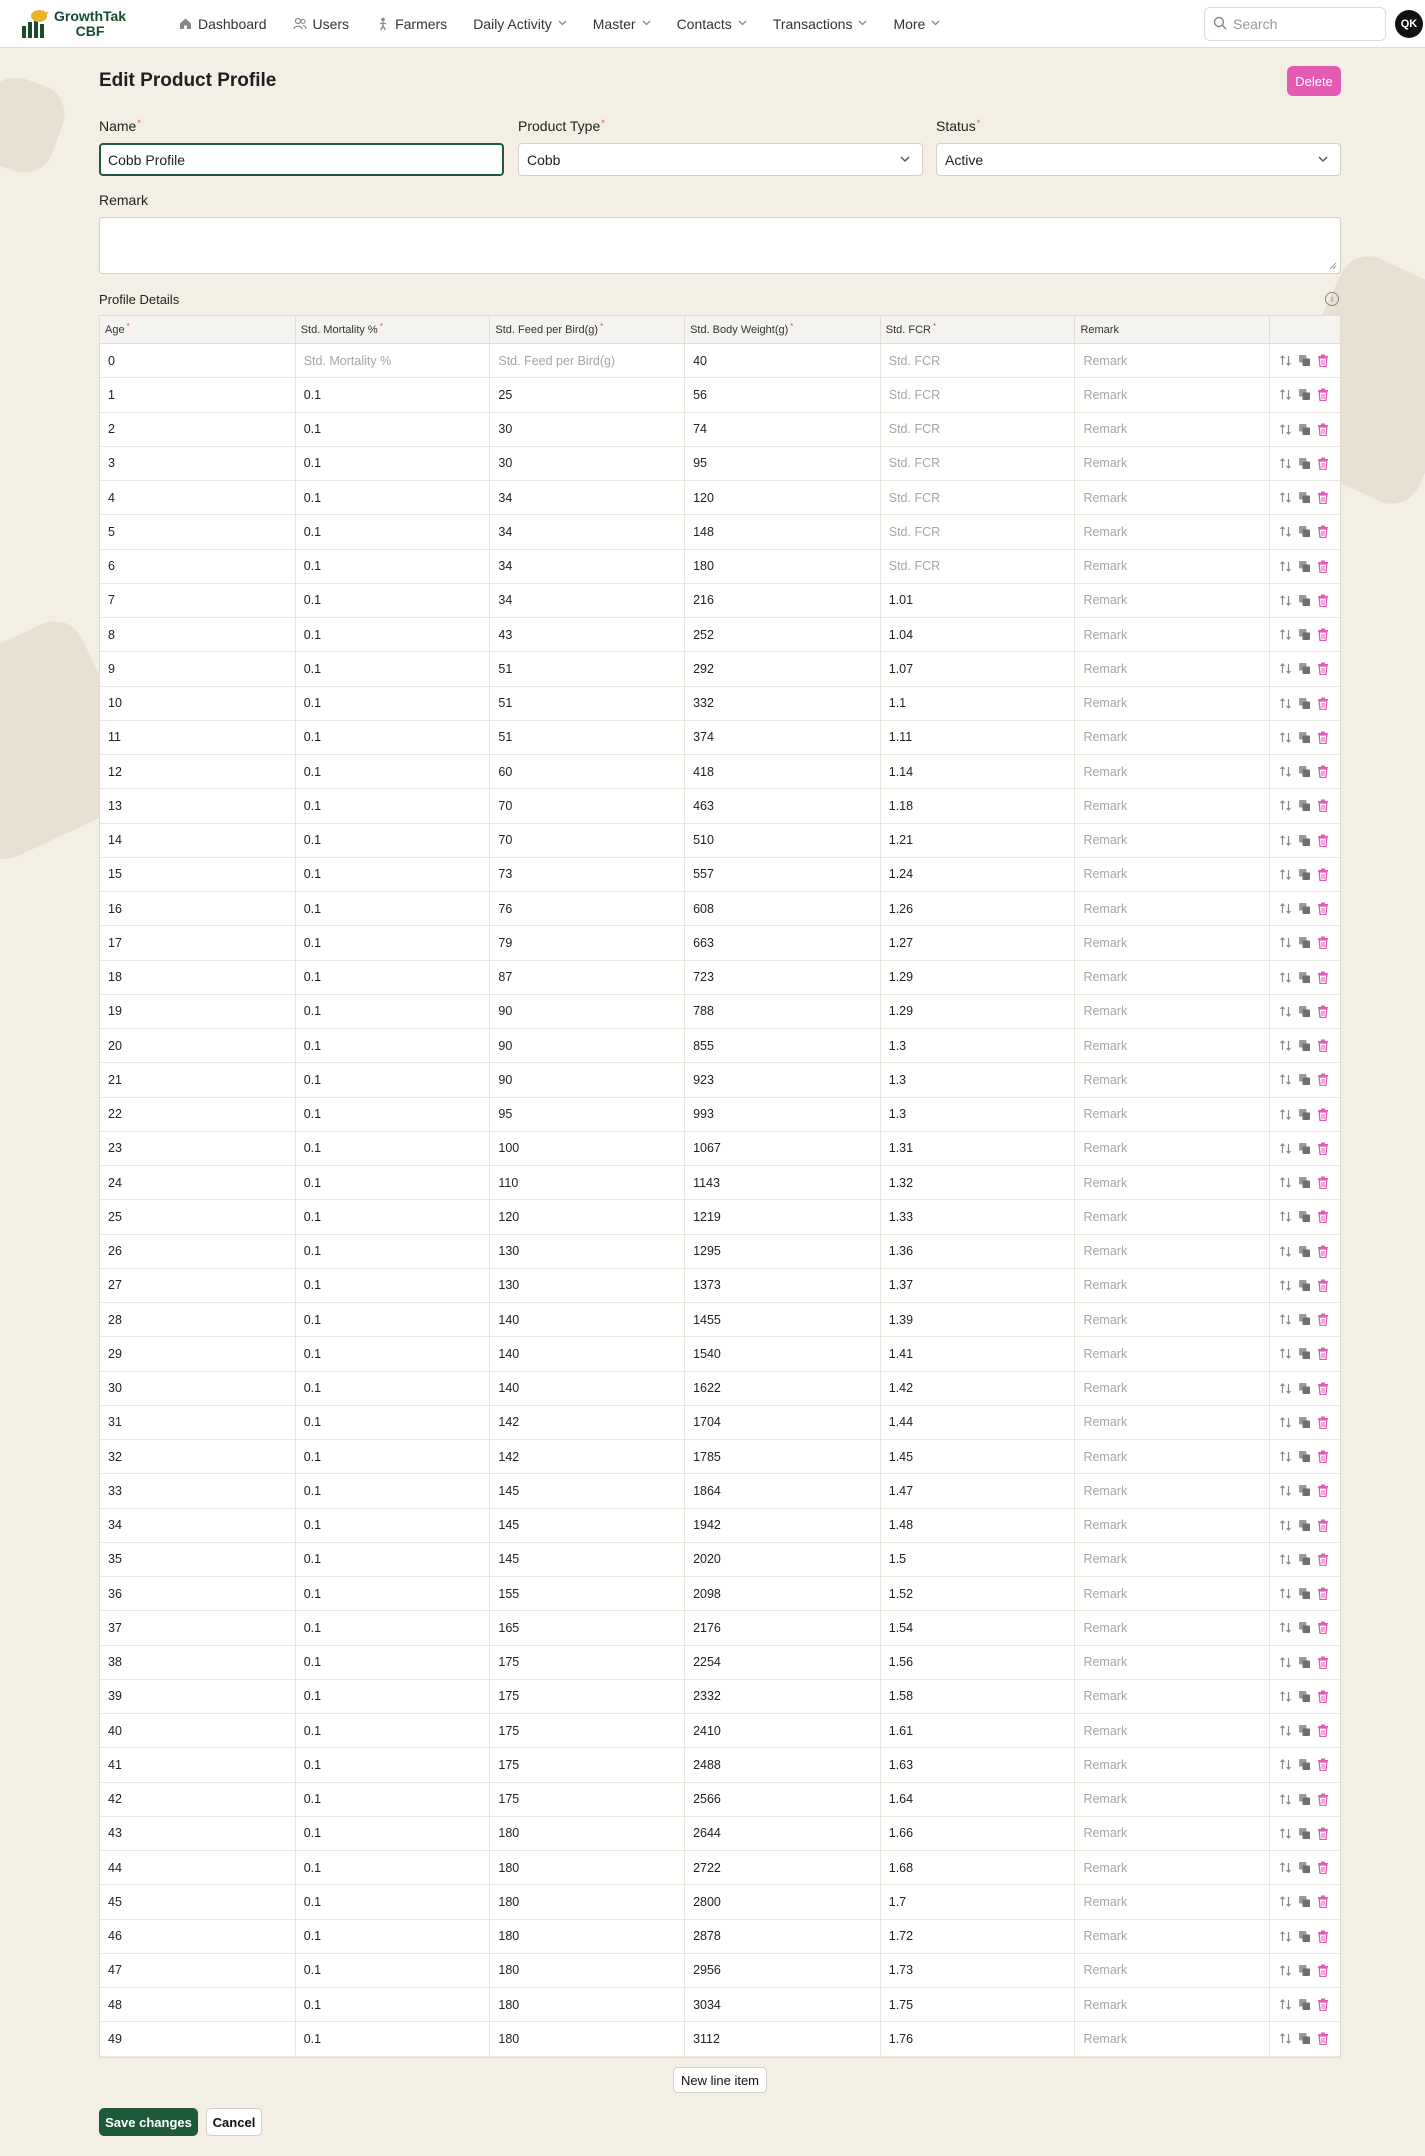  I want to click on search-box, so click(1295, 24).